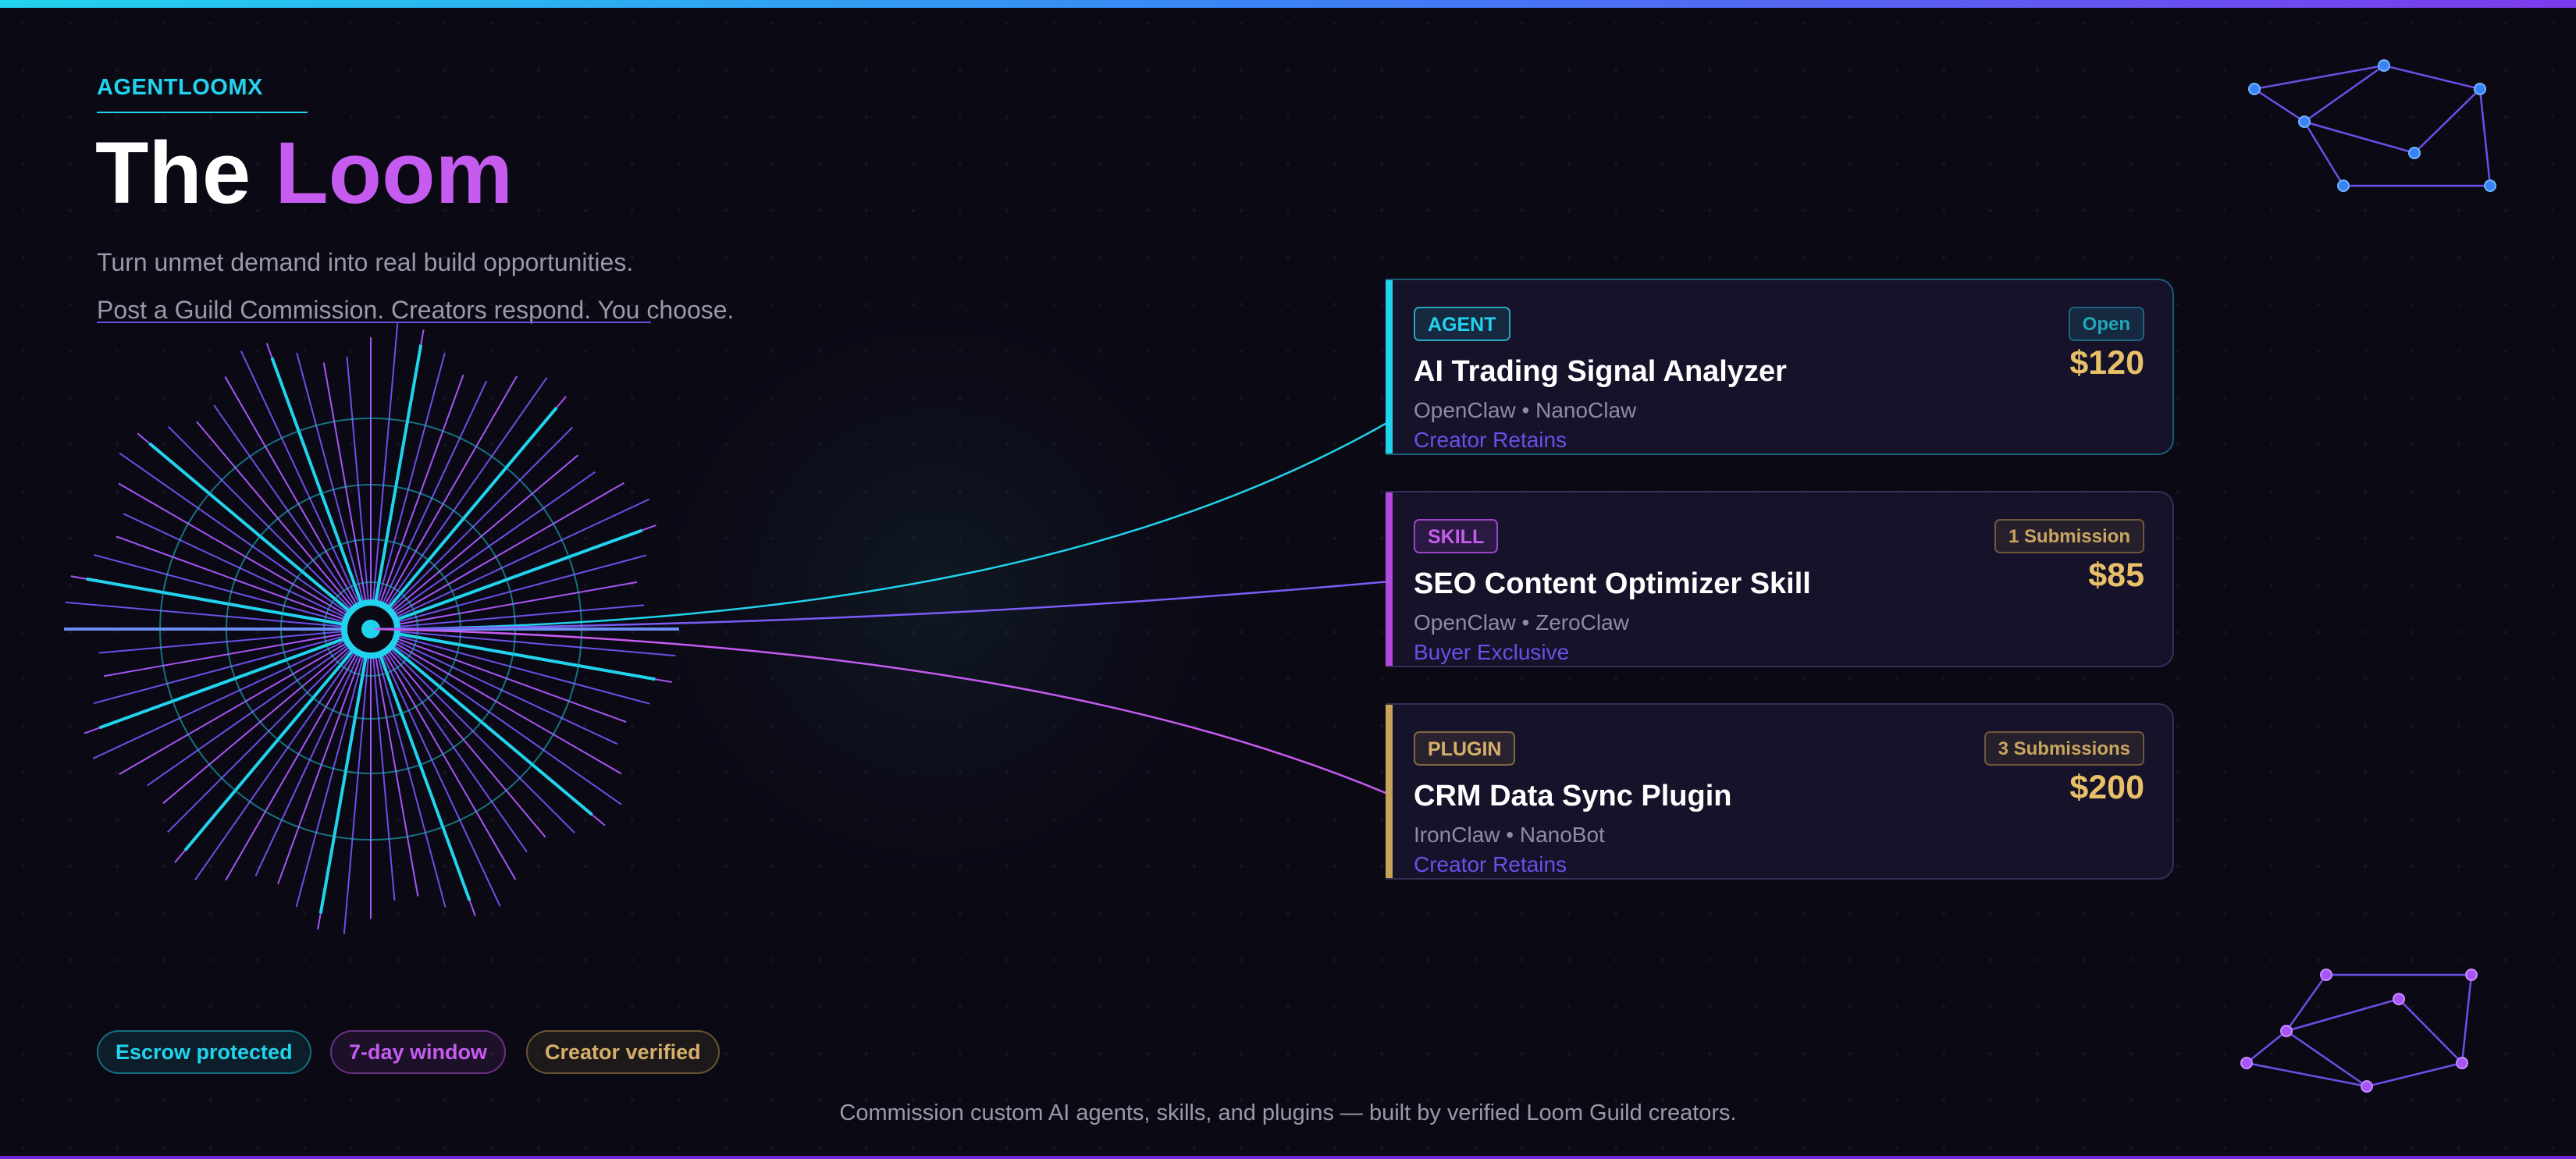 This screenshot has width=2576, height=1159. Describe the element at coordinates (204, 1052) in the screenshot. I see `chip-escrow-protected: Escrow protected` at that location.